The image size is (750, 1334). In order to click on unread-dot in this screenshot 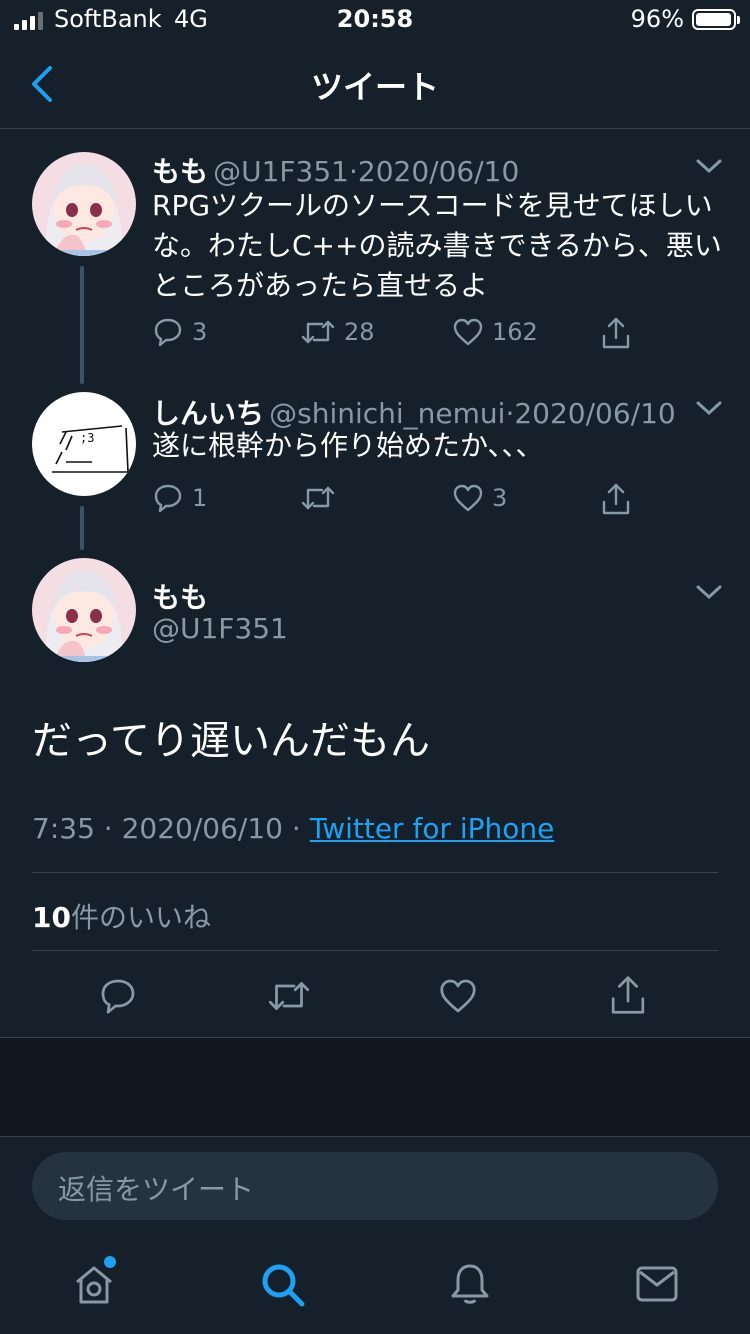, I will do `click(110, 1262)`.